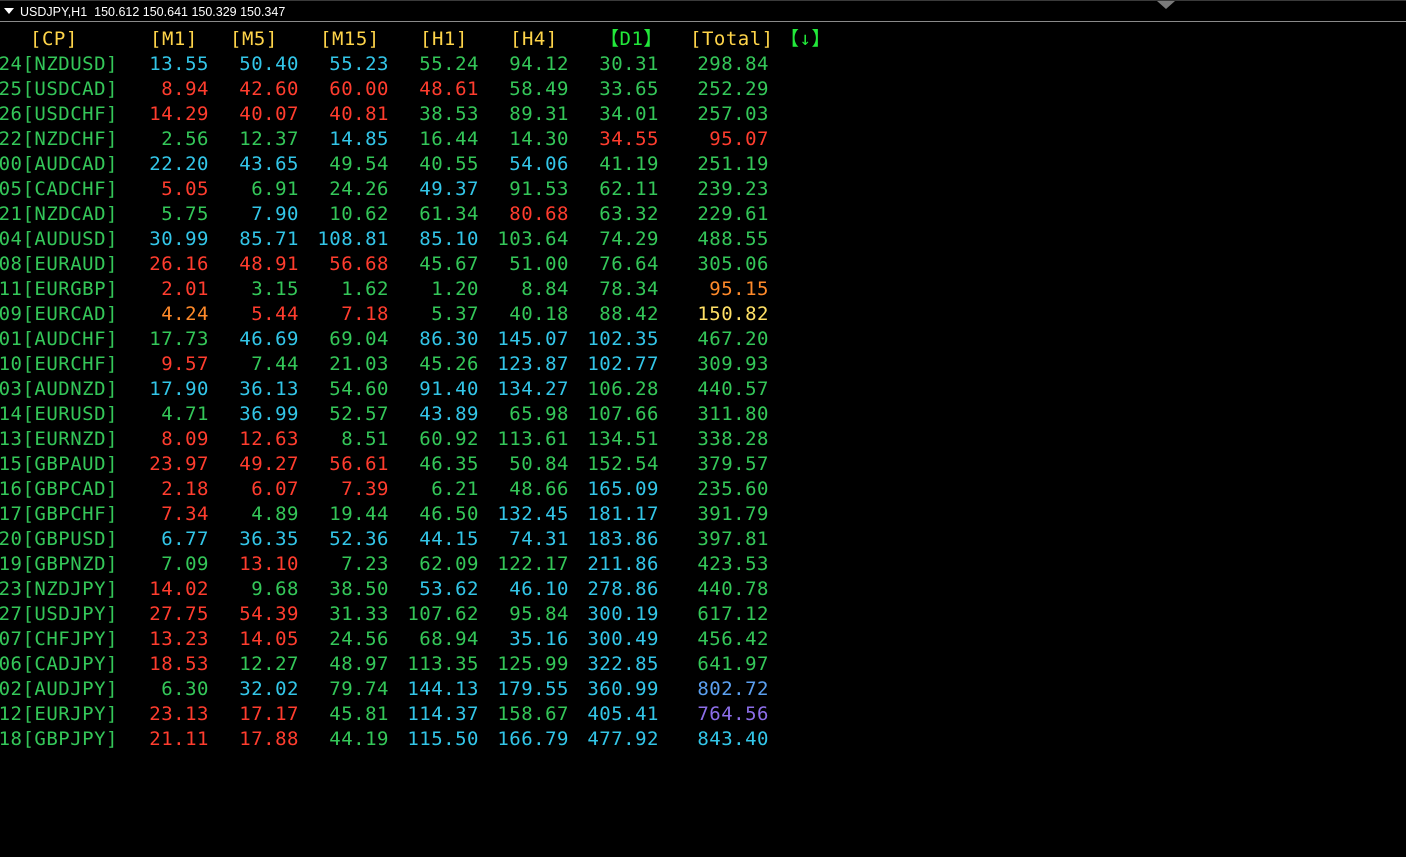 The width and height of the screenshot is (1406, 857). I want to click on value-total: 95.15, so click(739, 289).